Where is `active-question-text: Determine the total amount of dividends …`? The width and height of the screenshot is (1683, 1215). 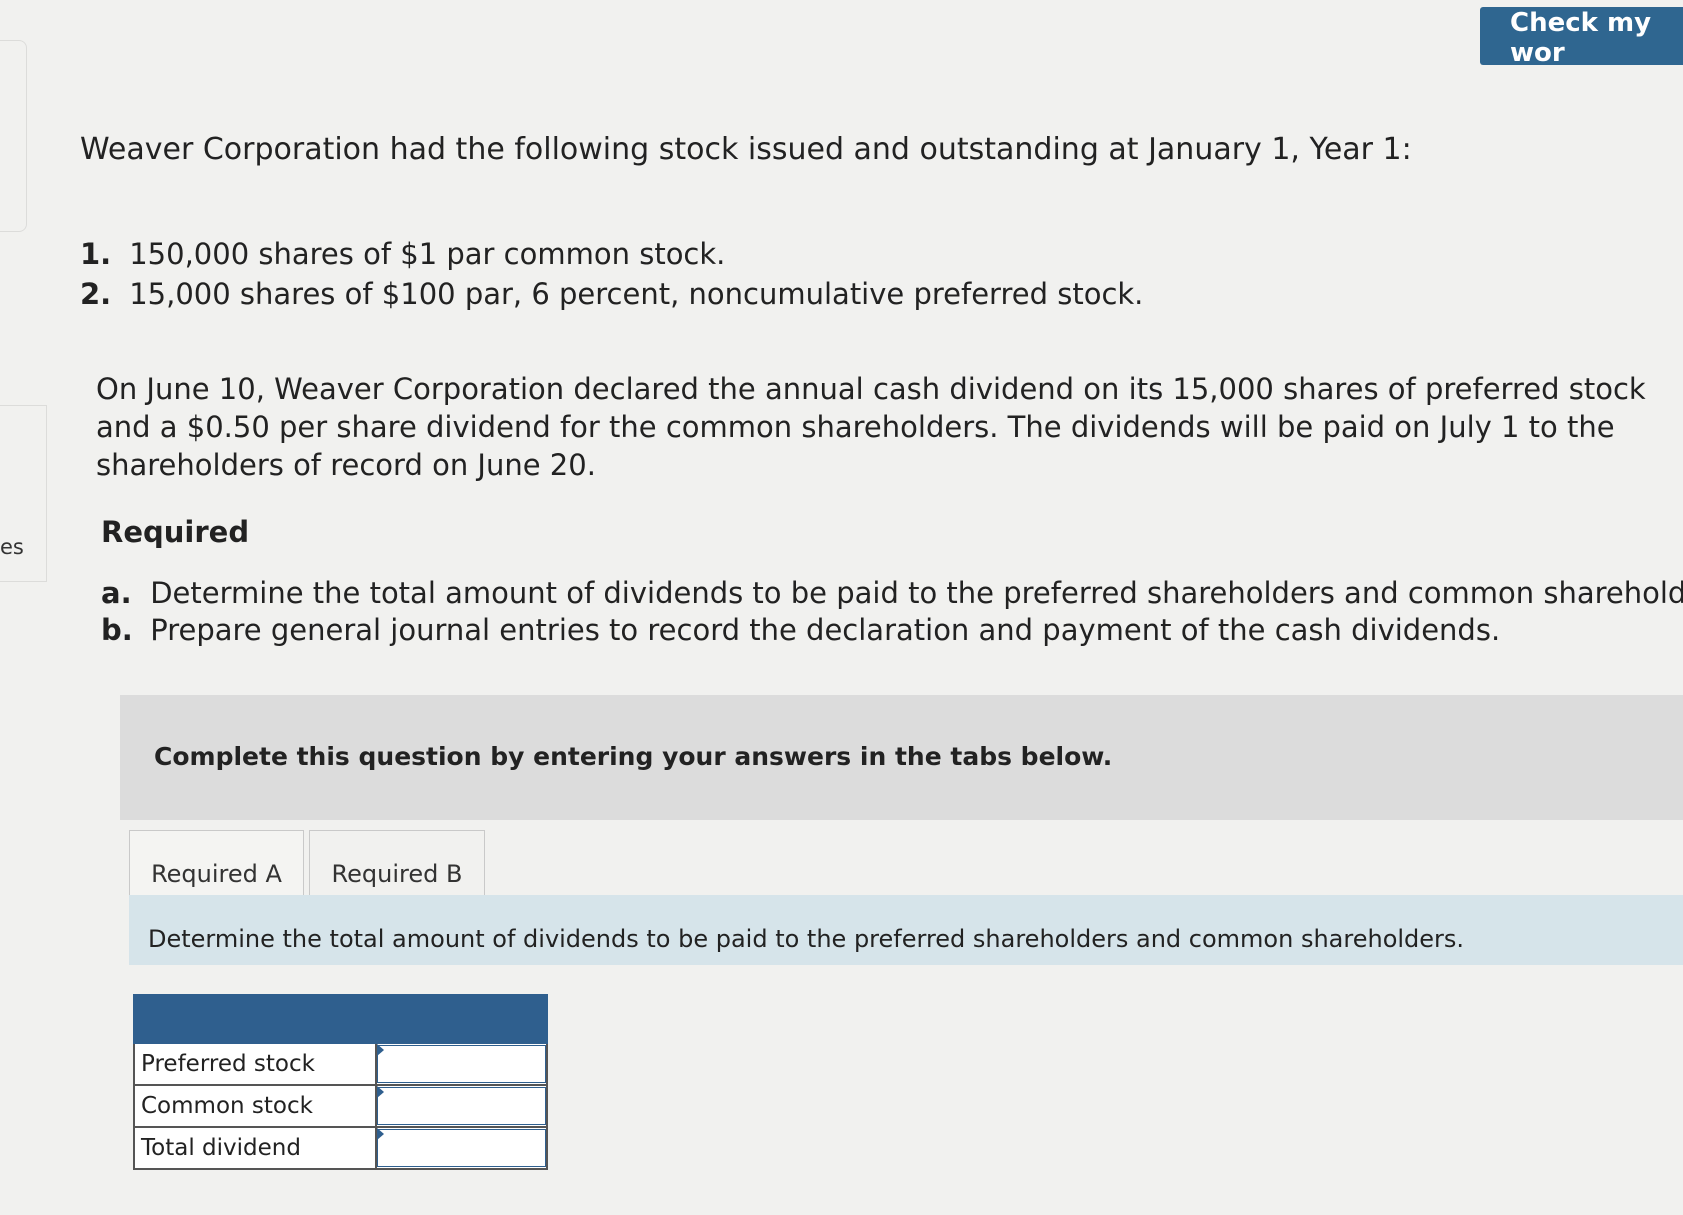 active-question-text: Determine the total amount of dividends … is located at coordinates (806, 939).